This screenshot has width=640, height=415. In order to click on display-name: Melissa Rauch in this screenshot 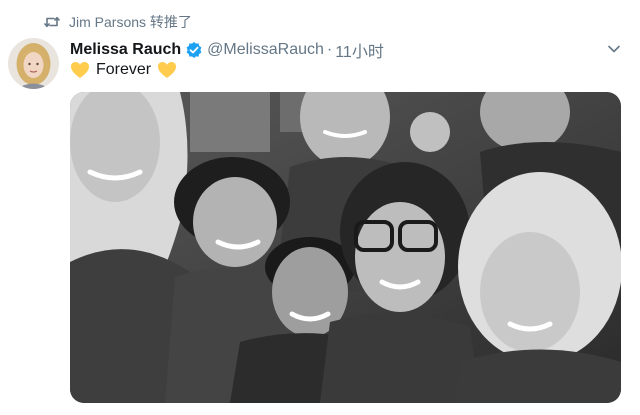, I will do `click(125, 50)`.